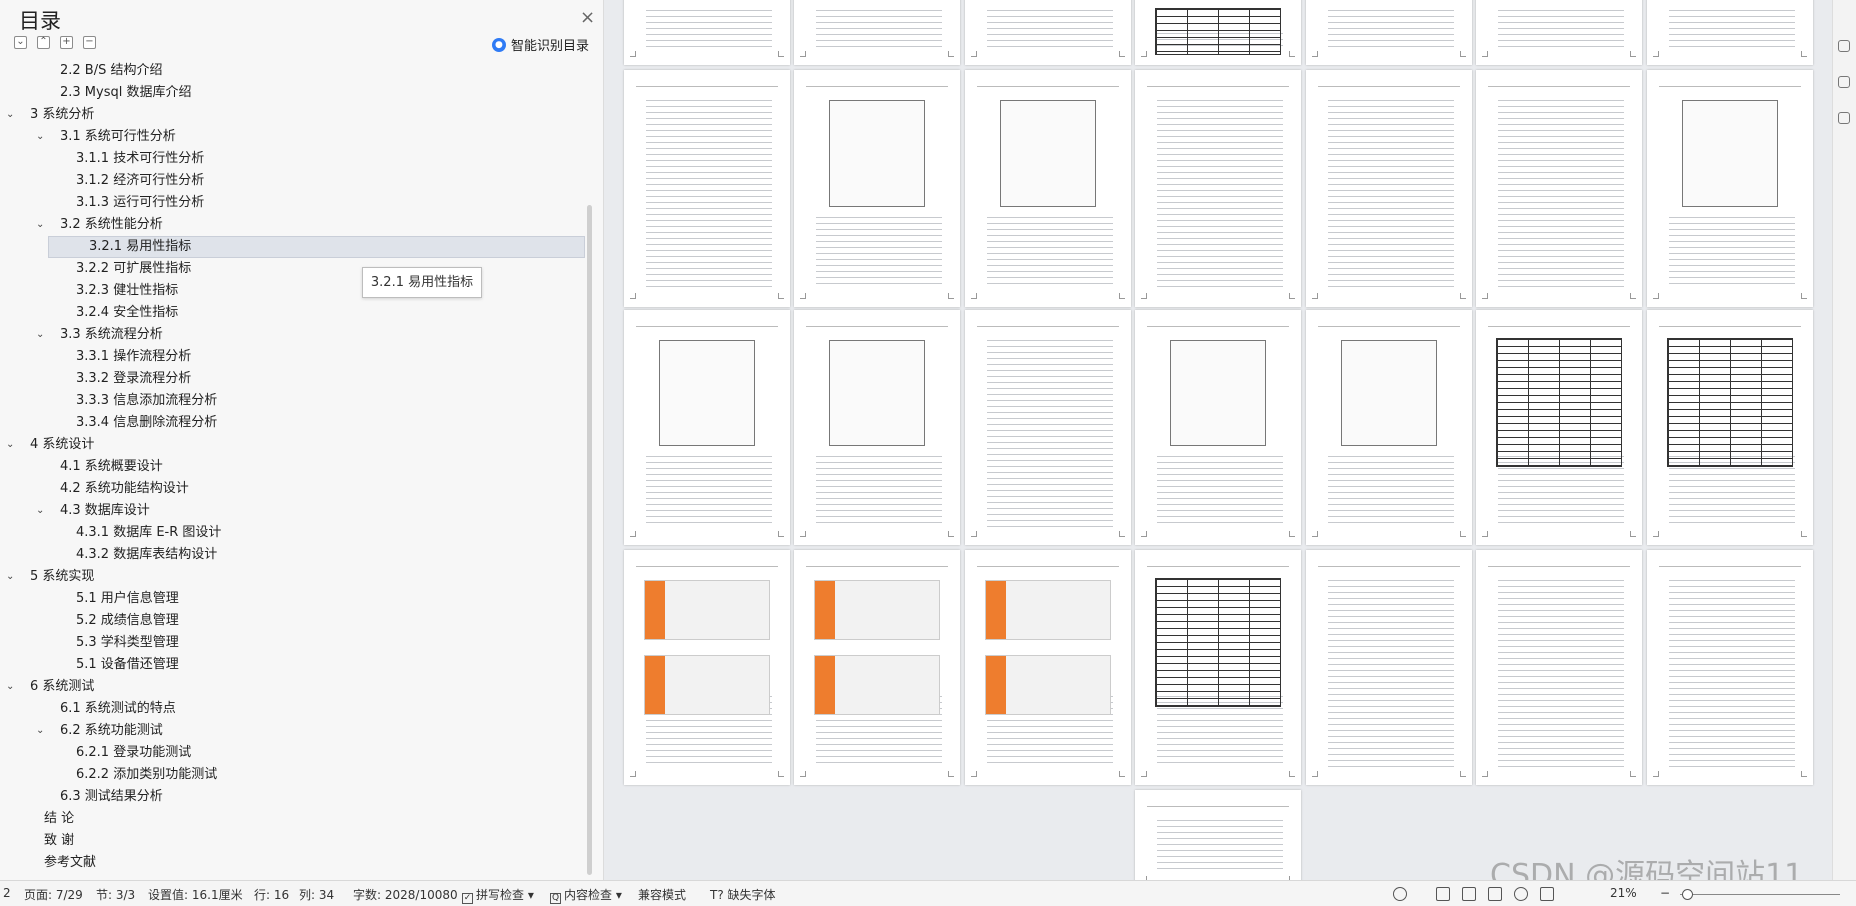  Describe the element at coordinates (1521, 894) in the screenshot. I see `web-view-icon` at that location.